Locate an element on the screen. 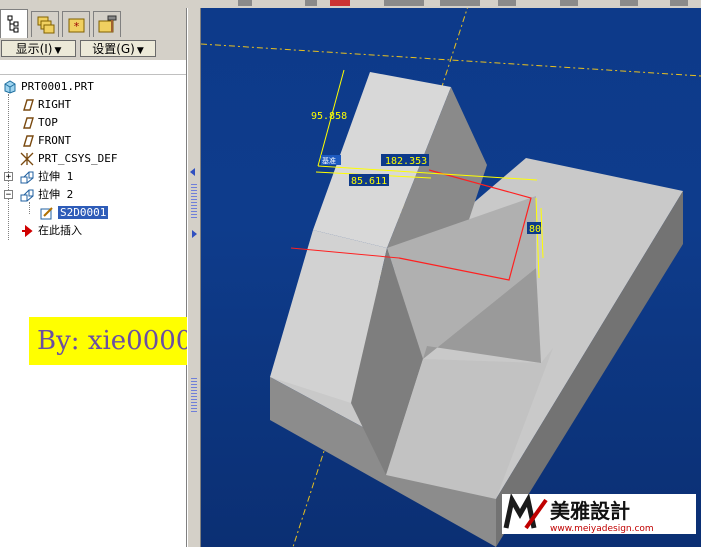  brand-logo: 美雅設計 www.meiyadesign.com is located at coordinates (599, 513).